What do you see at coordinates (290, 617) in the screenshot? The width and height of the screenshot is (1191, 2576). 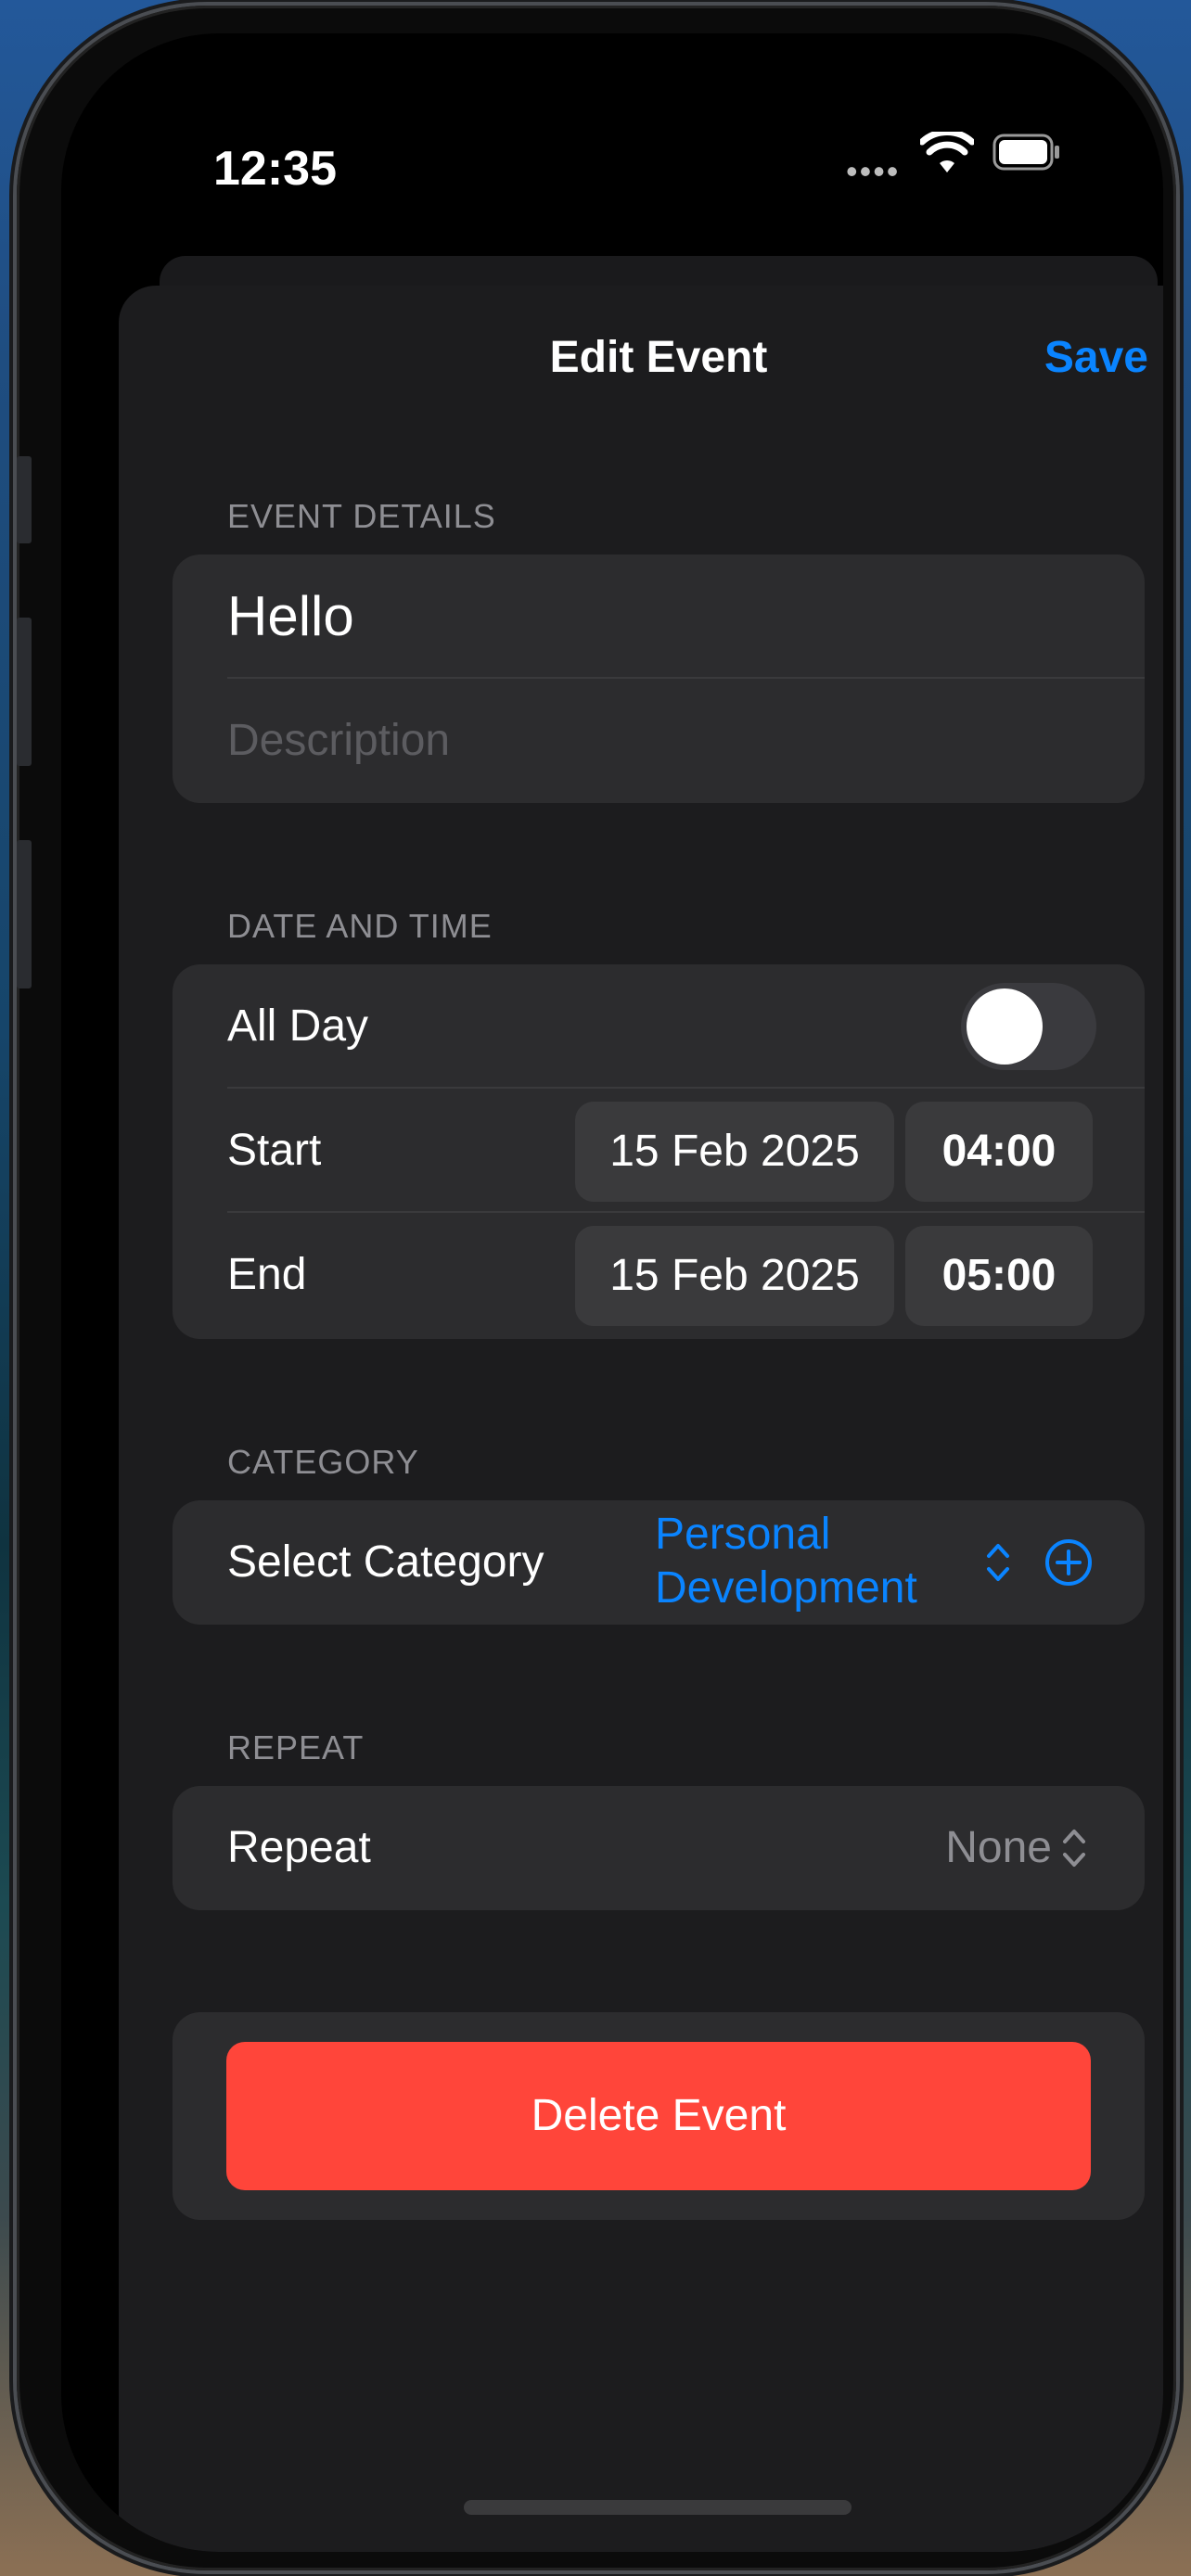 I see `title-input: Hello` at bounding box center [290, 617].